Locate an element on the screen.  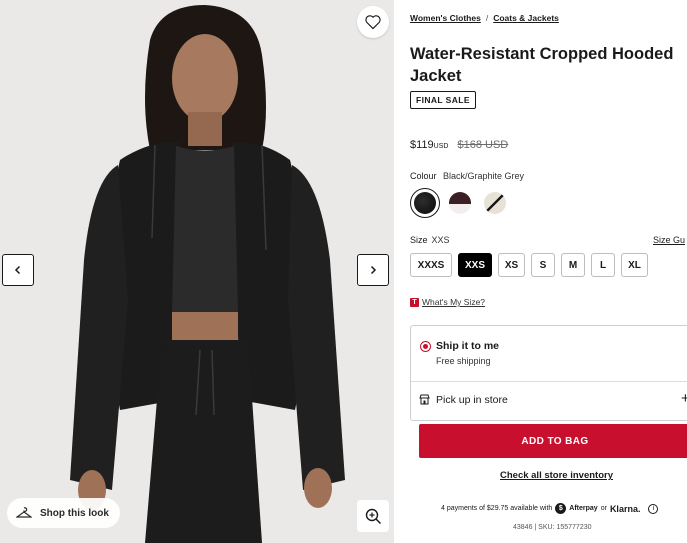
swatch-black-graphite-grey-fill is located at coordinates (425, 203).